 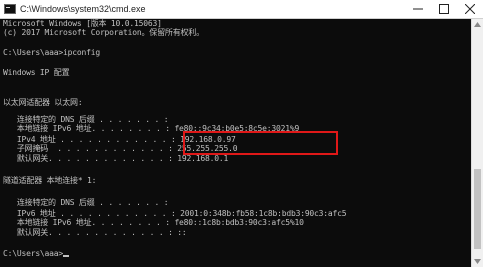 What do you see at coordinates (83, 9) in the screenshot?
I see `window-title: C:\Windows\system32\cmd.exe` at bounding box center [83, 9].